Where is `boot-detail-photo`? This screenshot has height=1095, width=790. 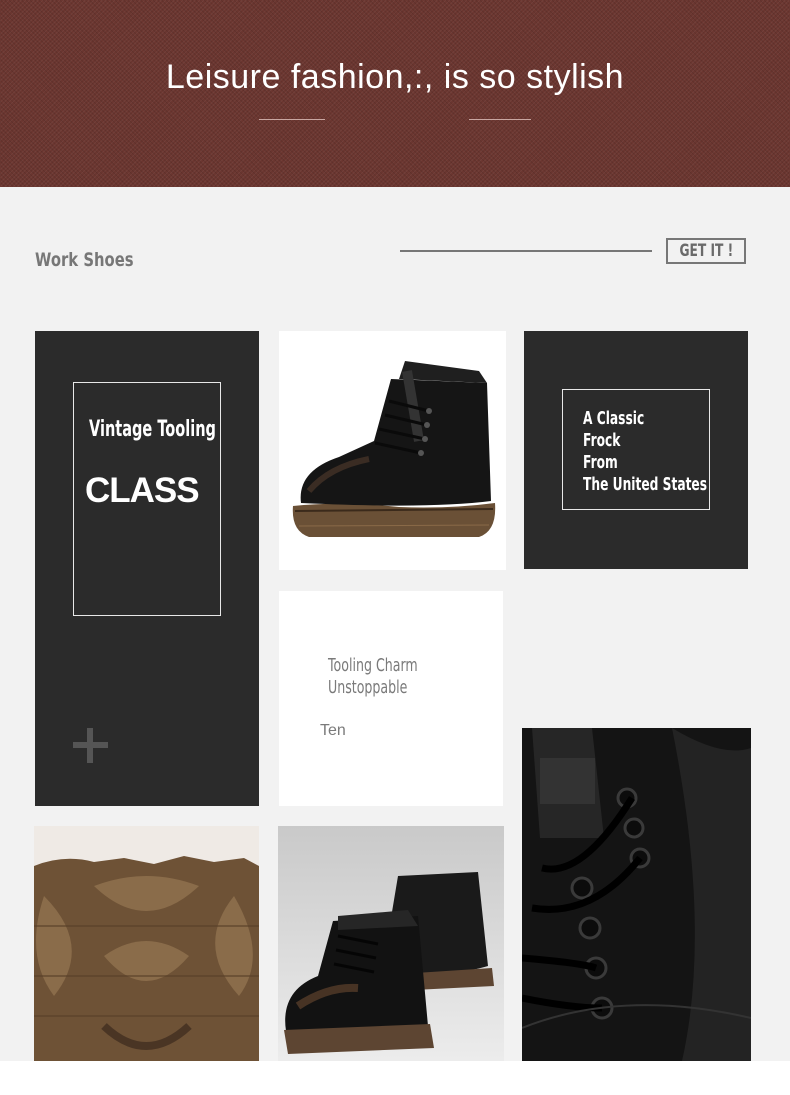 boot-detail-photo is located at coordinates (636, 894).